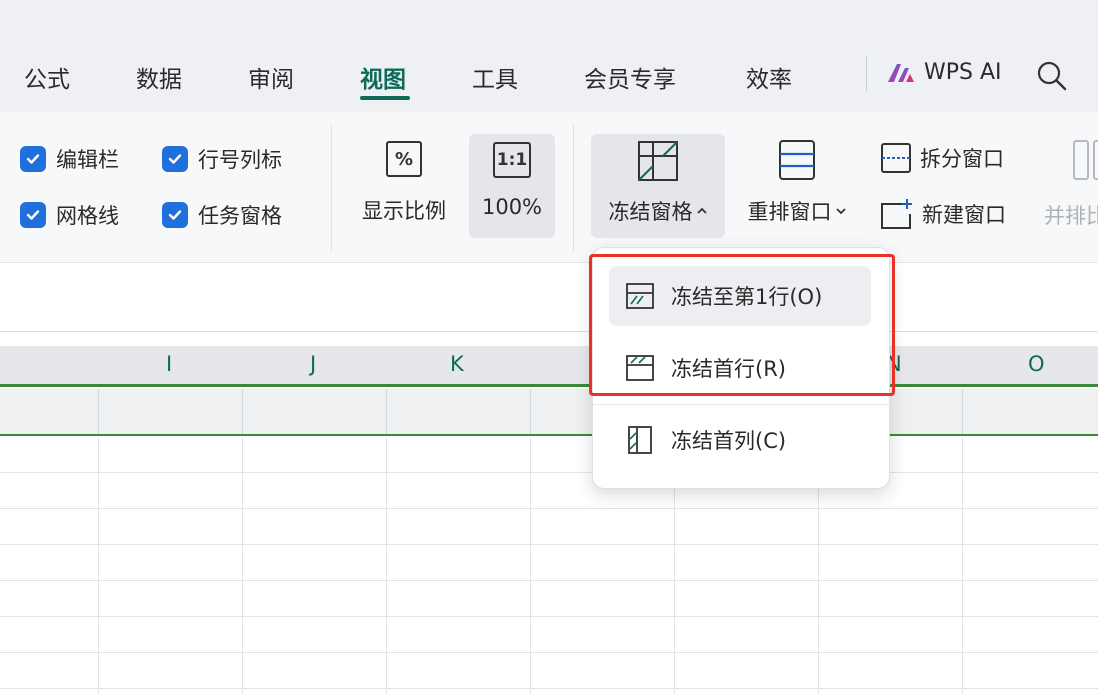  I want to click on rearrange-windows-icon, so click(797, 160).